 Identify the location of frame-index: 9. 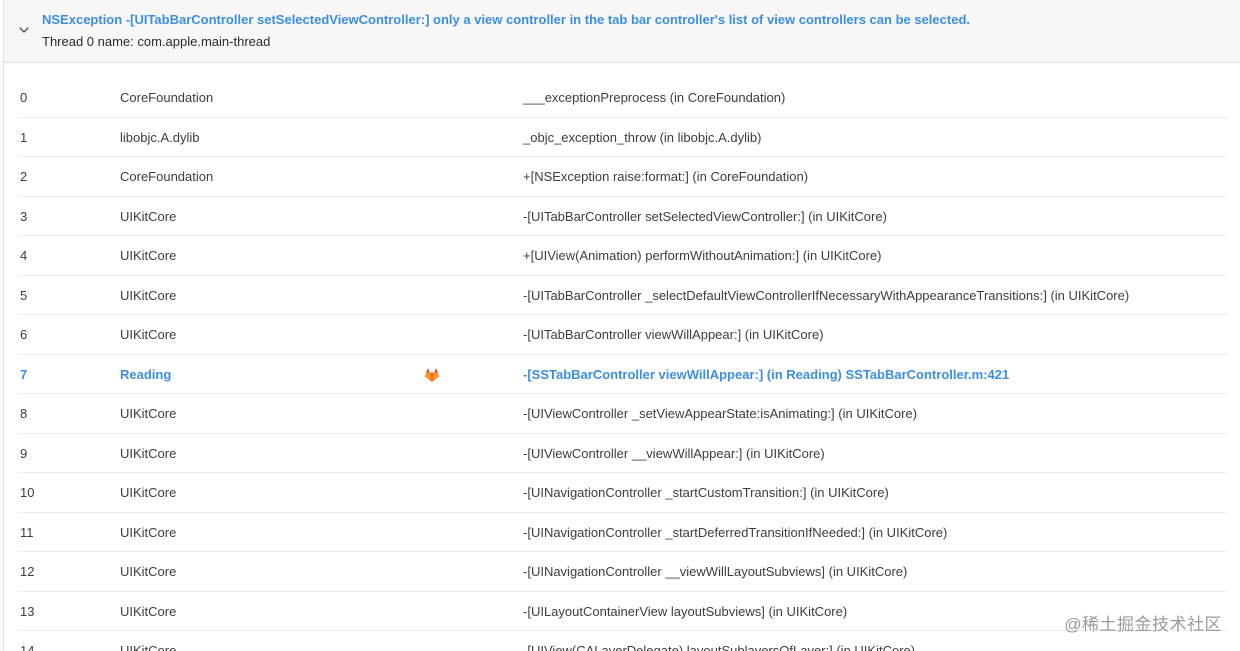
(24, 453).